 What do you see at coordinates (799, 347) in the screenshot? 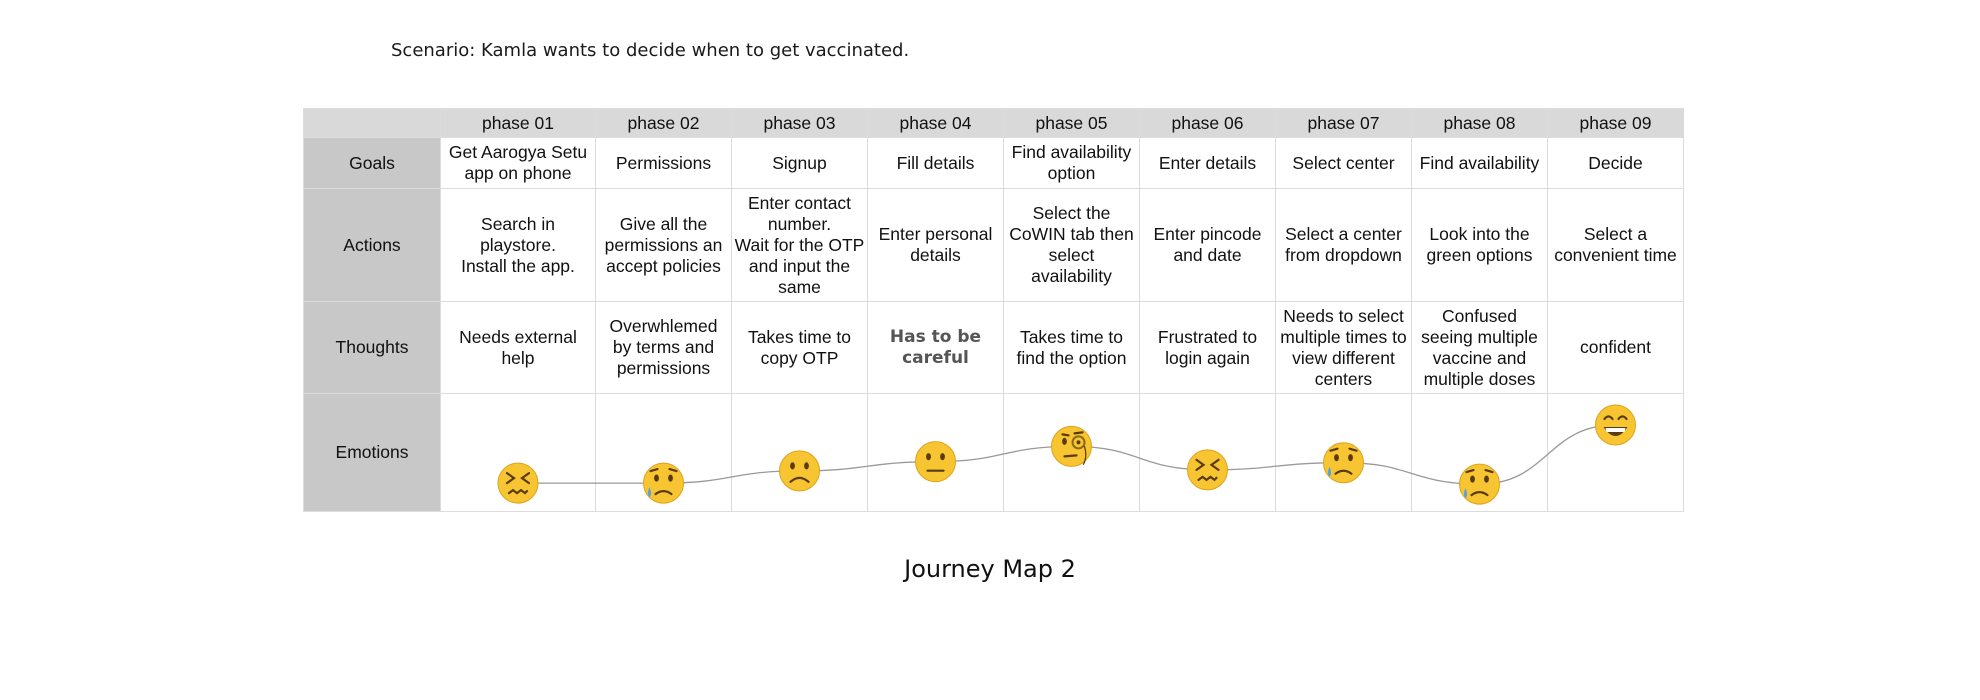
I see `thought-cell: Takes time to copy OTP` at bounding box center [799, 347].